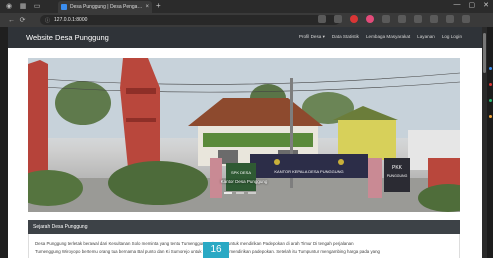  Describe the element at coordinates (244, 227) in the screenshot. I see `section-title: Sejarah Desa Punggung` at that location.